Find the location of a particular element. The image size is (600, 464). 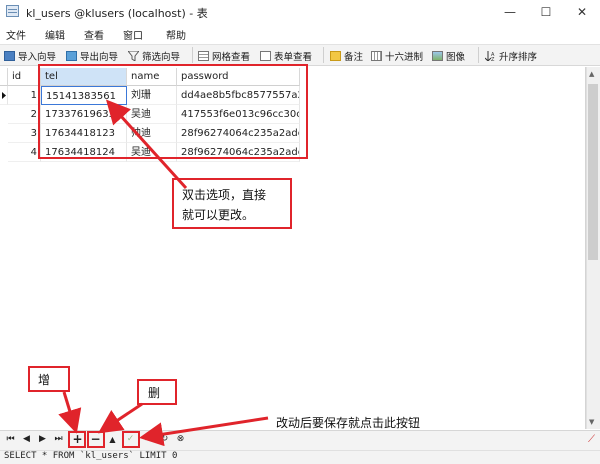

add-arrow is located at coordinates (70, 412).